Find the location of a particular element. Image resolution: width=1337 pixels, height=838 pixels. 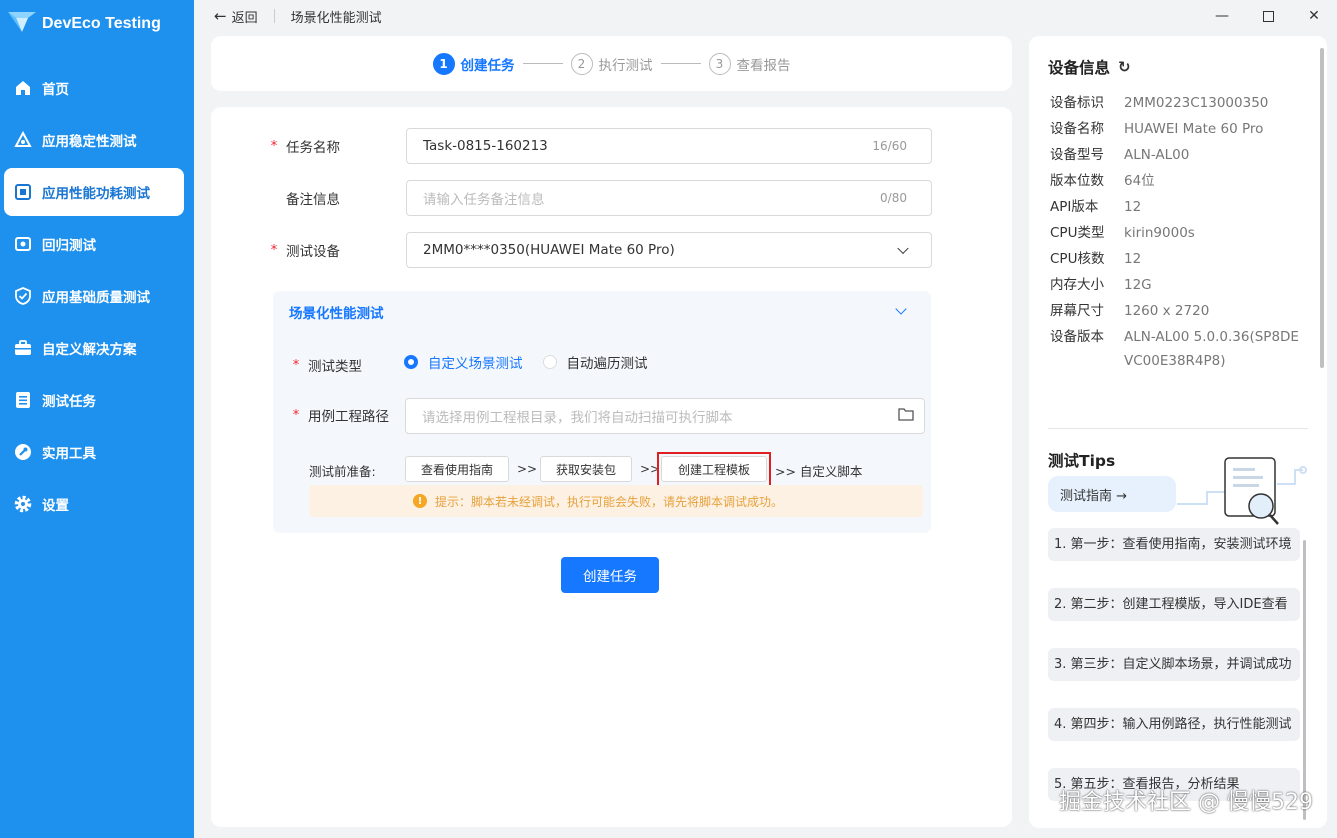

device-value: 2MM0****0350(HUAWEI Mate 60 Pro) is located at coordinates (549, 250).